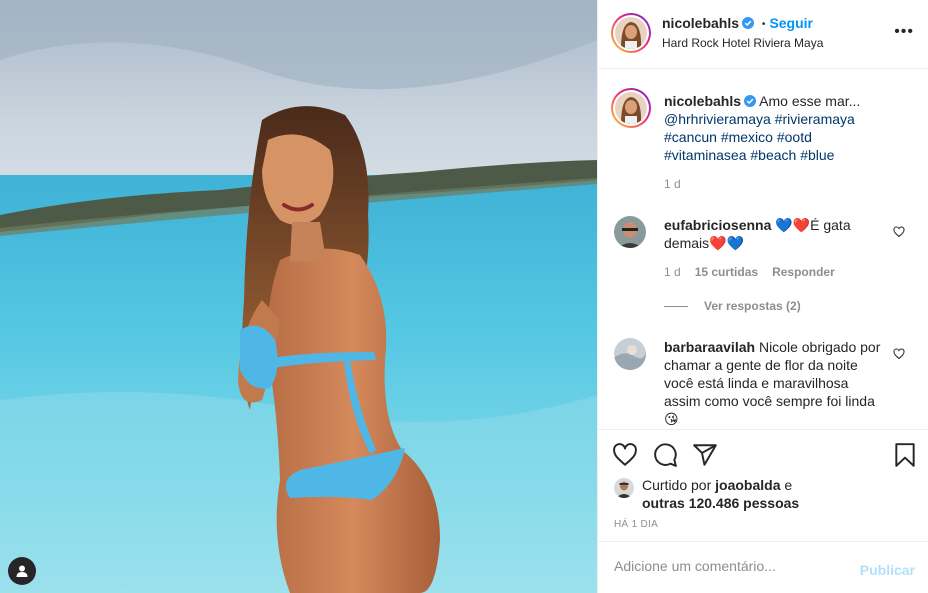 Image resolution: width=928 pixels, height=593 pixels. I want to click on comment-composer: Publicar, so click(763, 567).